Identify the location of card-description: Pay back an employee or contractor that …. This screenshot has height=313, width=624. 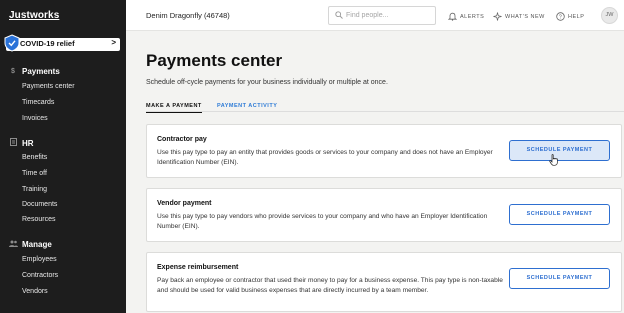
(330, 285).